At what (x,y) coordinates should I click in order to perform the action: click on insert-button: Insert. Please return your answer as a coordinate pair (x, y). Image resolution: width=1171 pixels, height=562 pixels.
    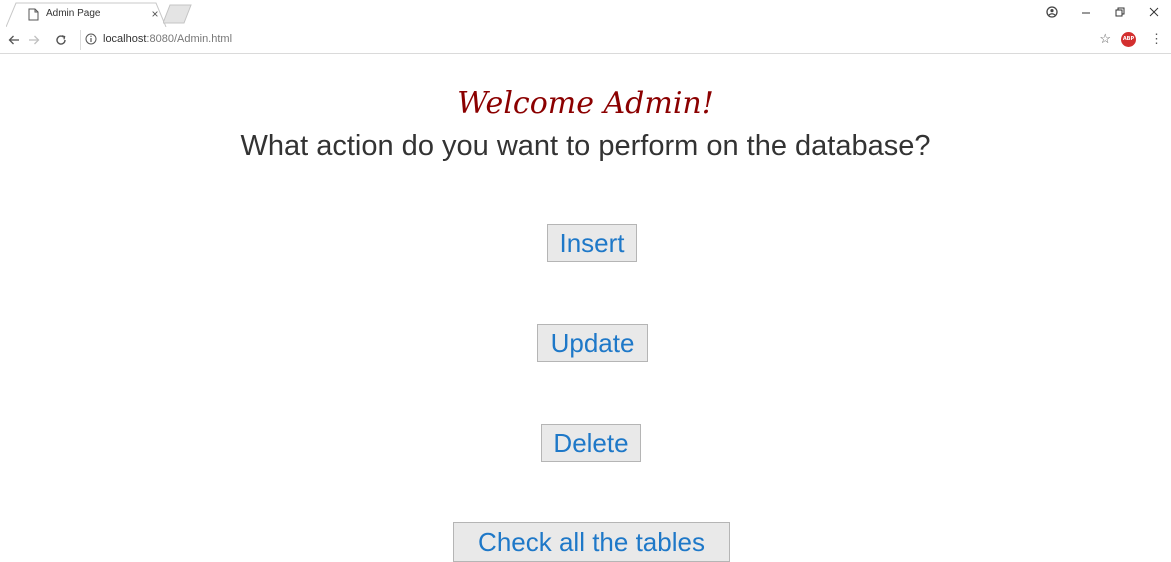
    Looking at the image, I should click on (592, 243).